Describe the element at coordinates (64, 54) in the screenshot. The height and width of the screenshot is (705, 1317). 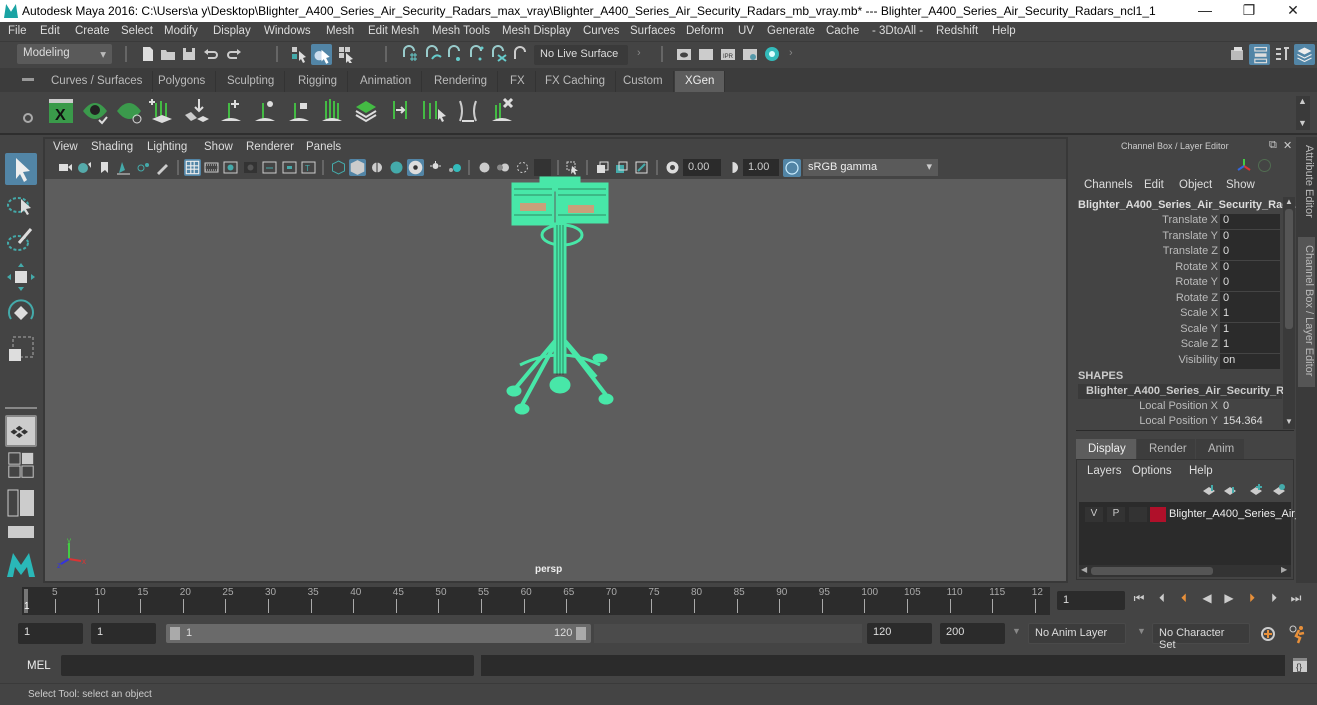
I see `mode-dropdown: Modeling ▾` at that location.